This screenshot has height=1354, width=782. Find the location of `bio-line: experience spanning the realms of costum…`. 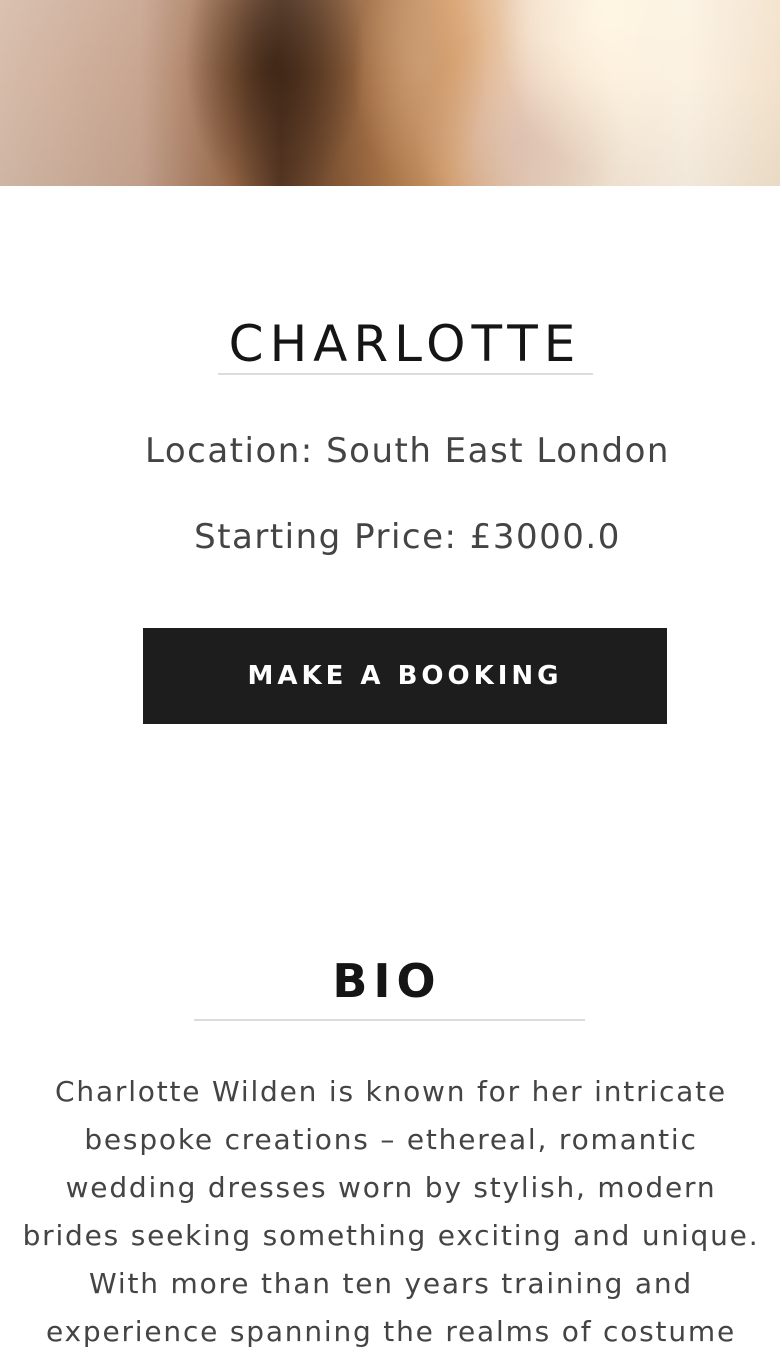

bio-line: experience spanning the realms of costum… is located at coordinates (390, 1331).